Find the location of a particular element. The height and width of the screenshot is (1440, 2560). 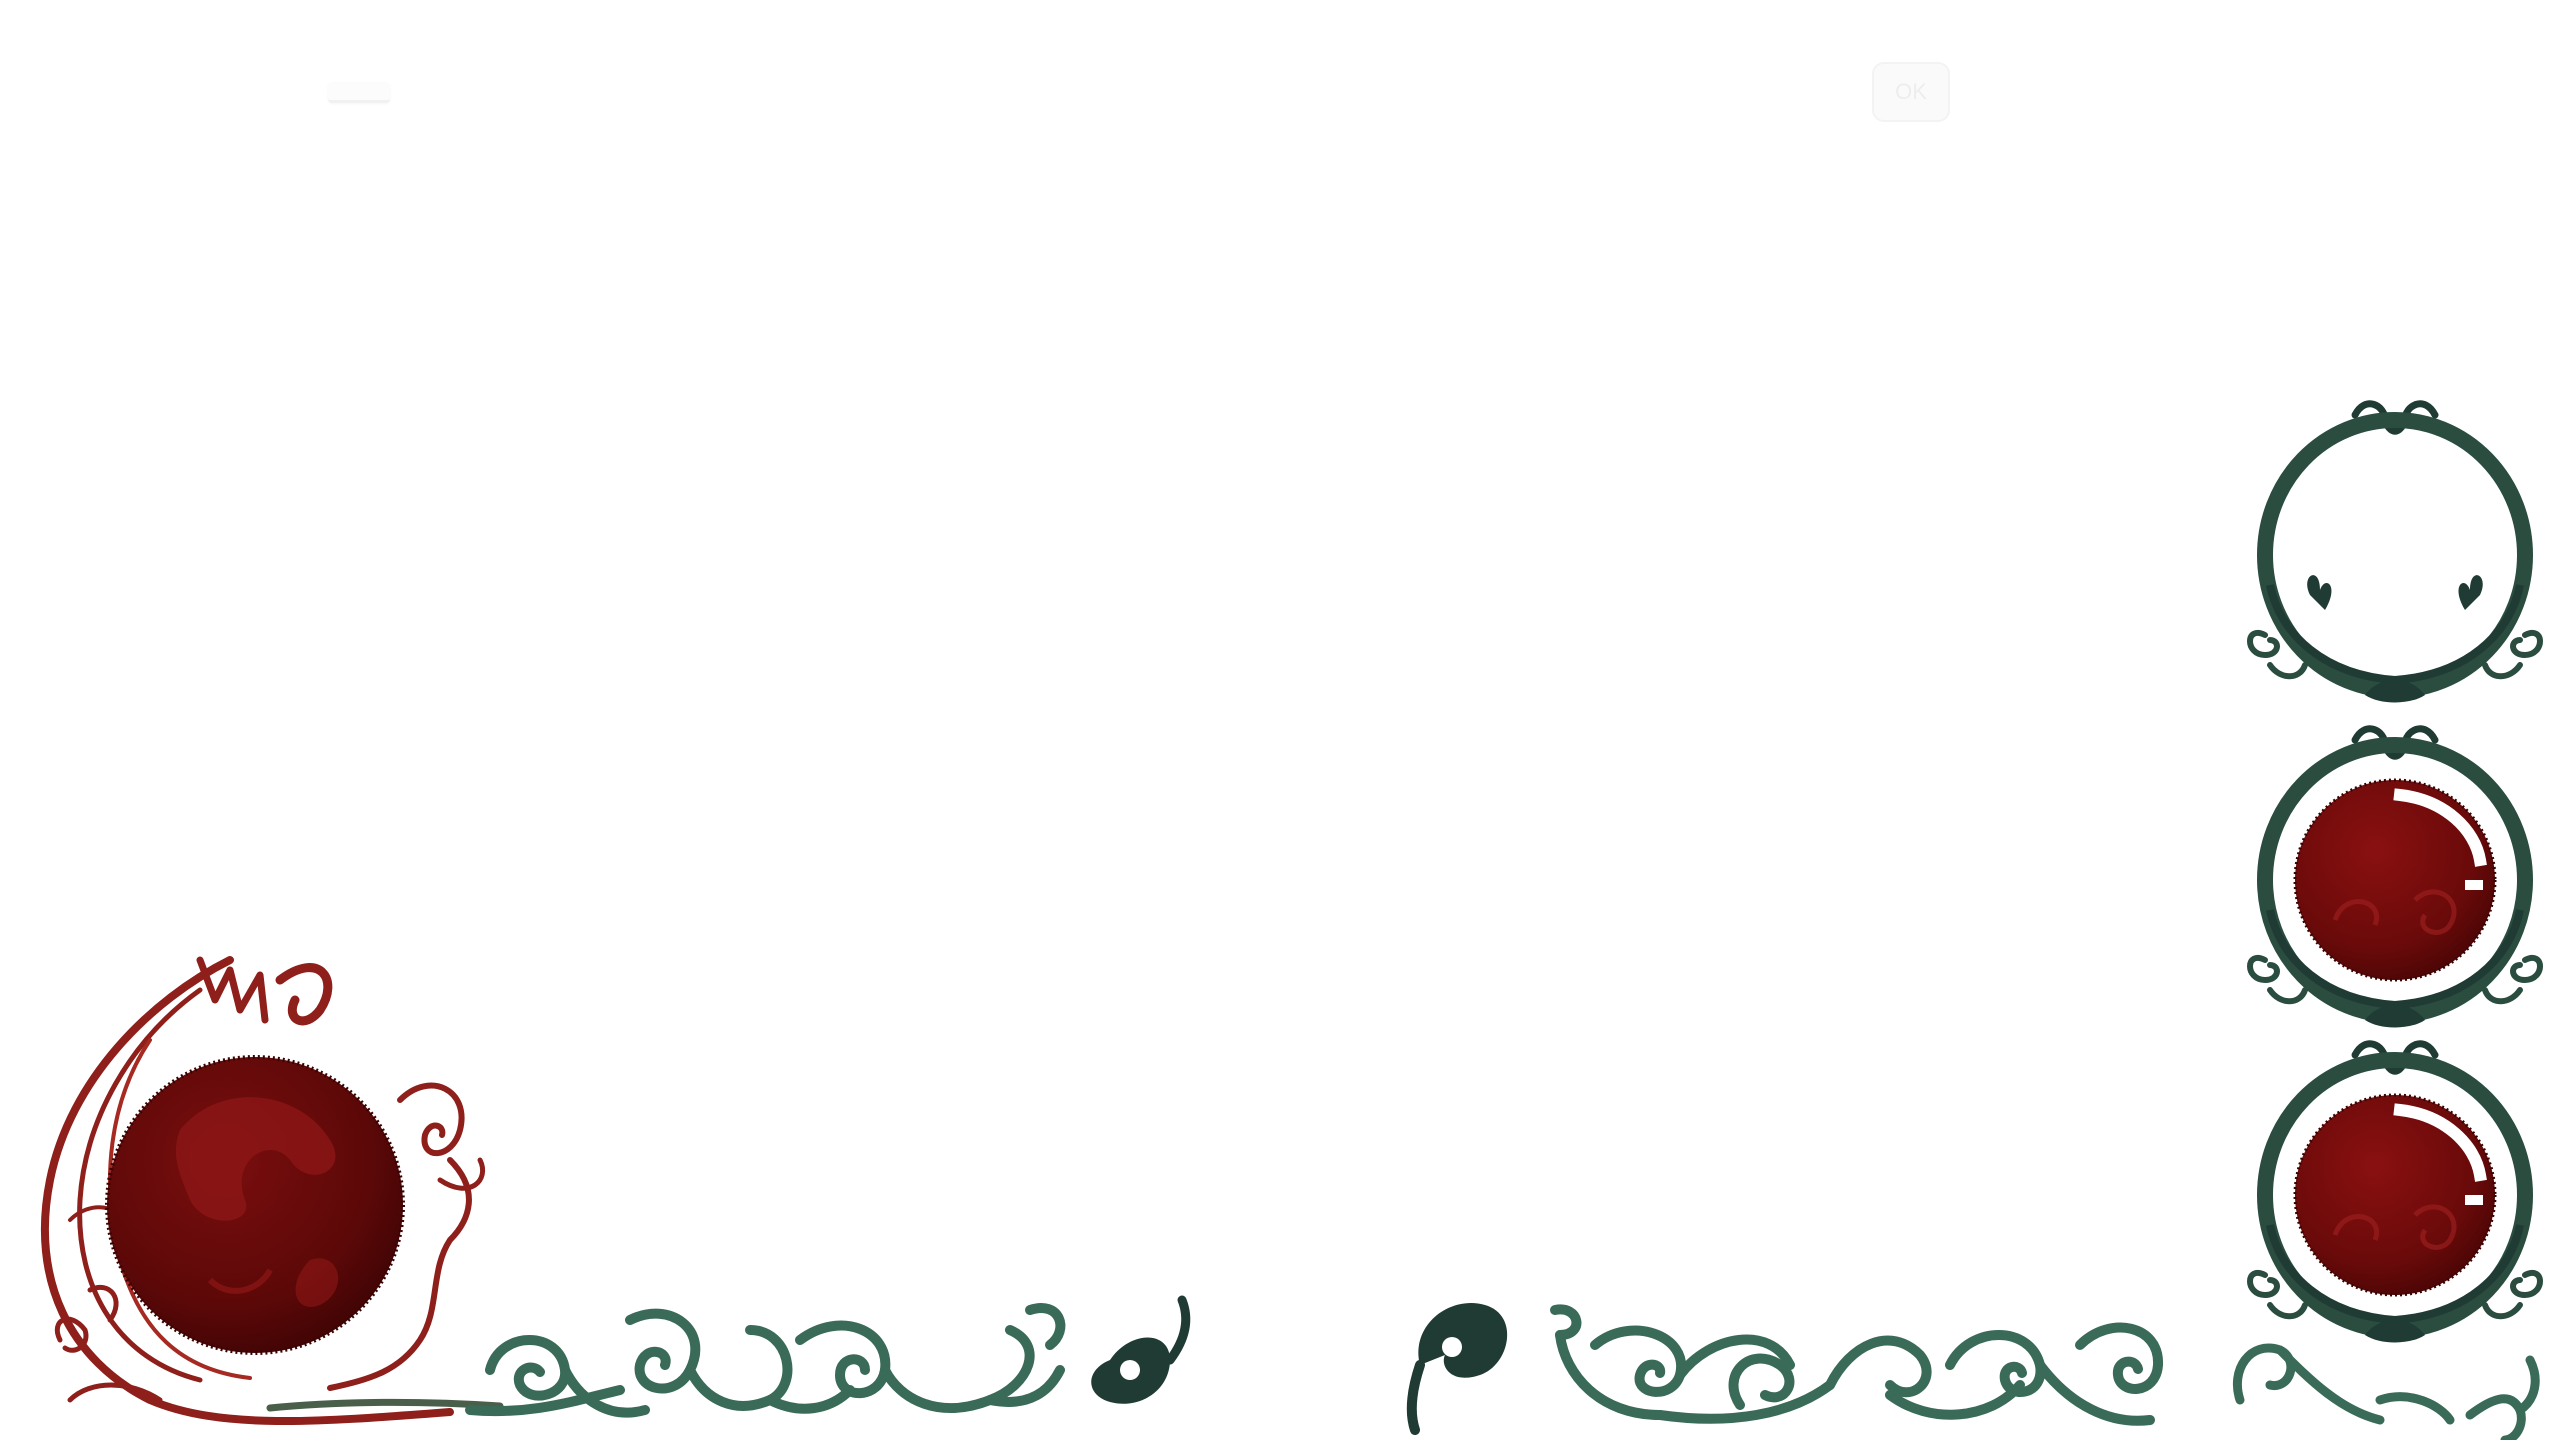

life-slot-1-empty is located at coordinates (2395, 553).